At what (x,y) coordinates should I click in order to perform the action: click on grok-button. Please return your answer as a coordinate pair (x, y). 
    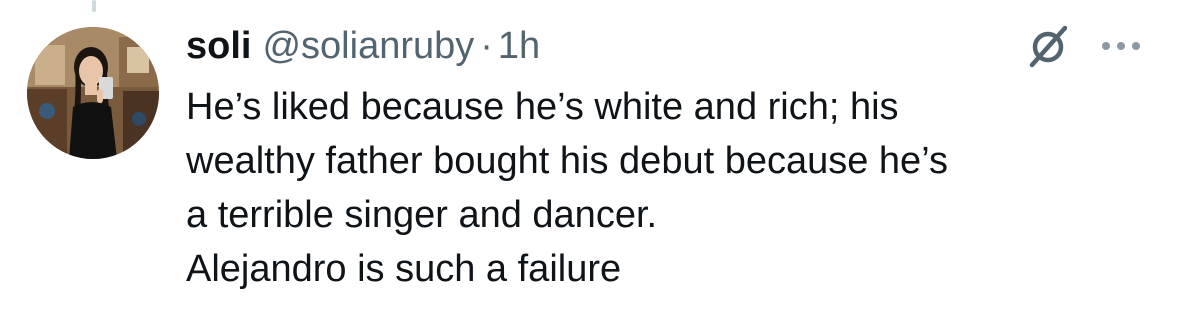
    Looking at the image, I should click on (1048, 46).